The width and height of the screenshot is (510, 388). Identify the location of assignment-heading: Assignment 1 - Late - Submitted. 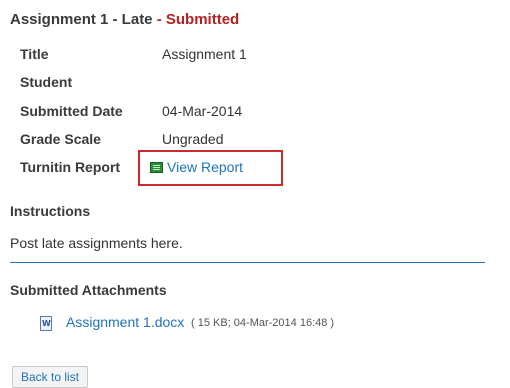
(124, 19).